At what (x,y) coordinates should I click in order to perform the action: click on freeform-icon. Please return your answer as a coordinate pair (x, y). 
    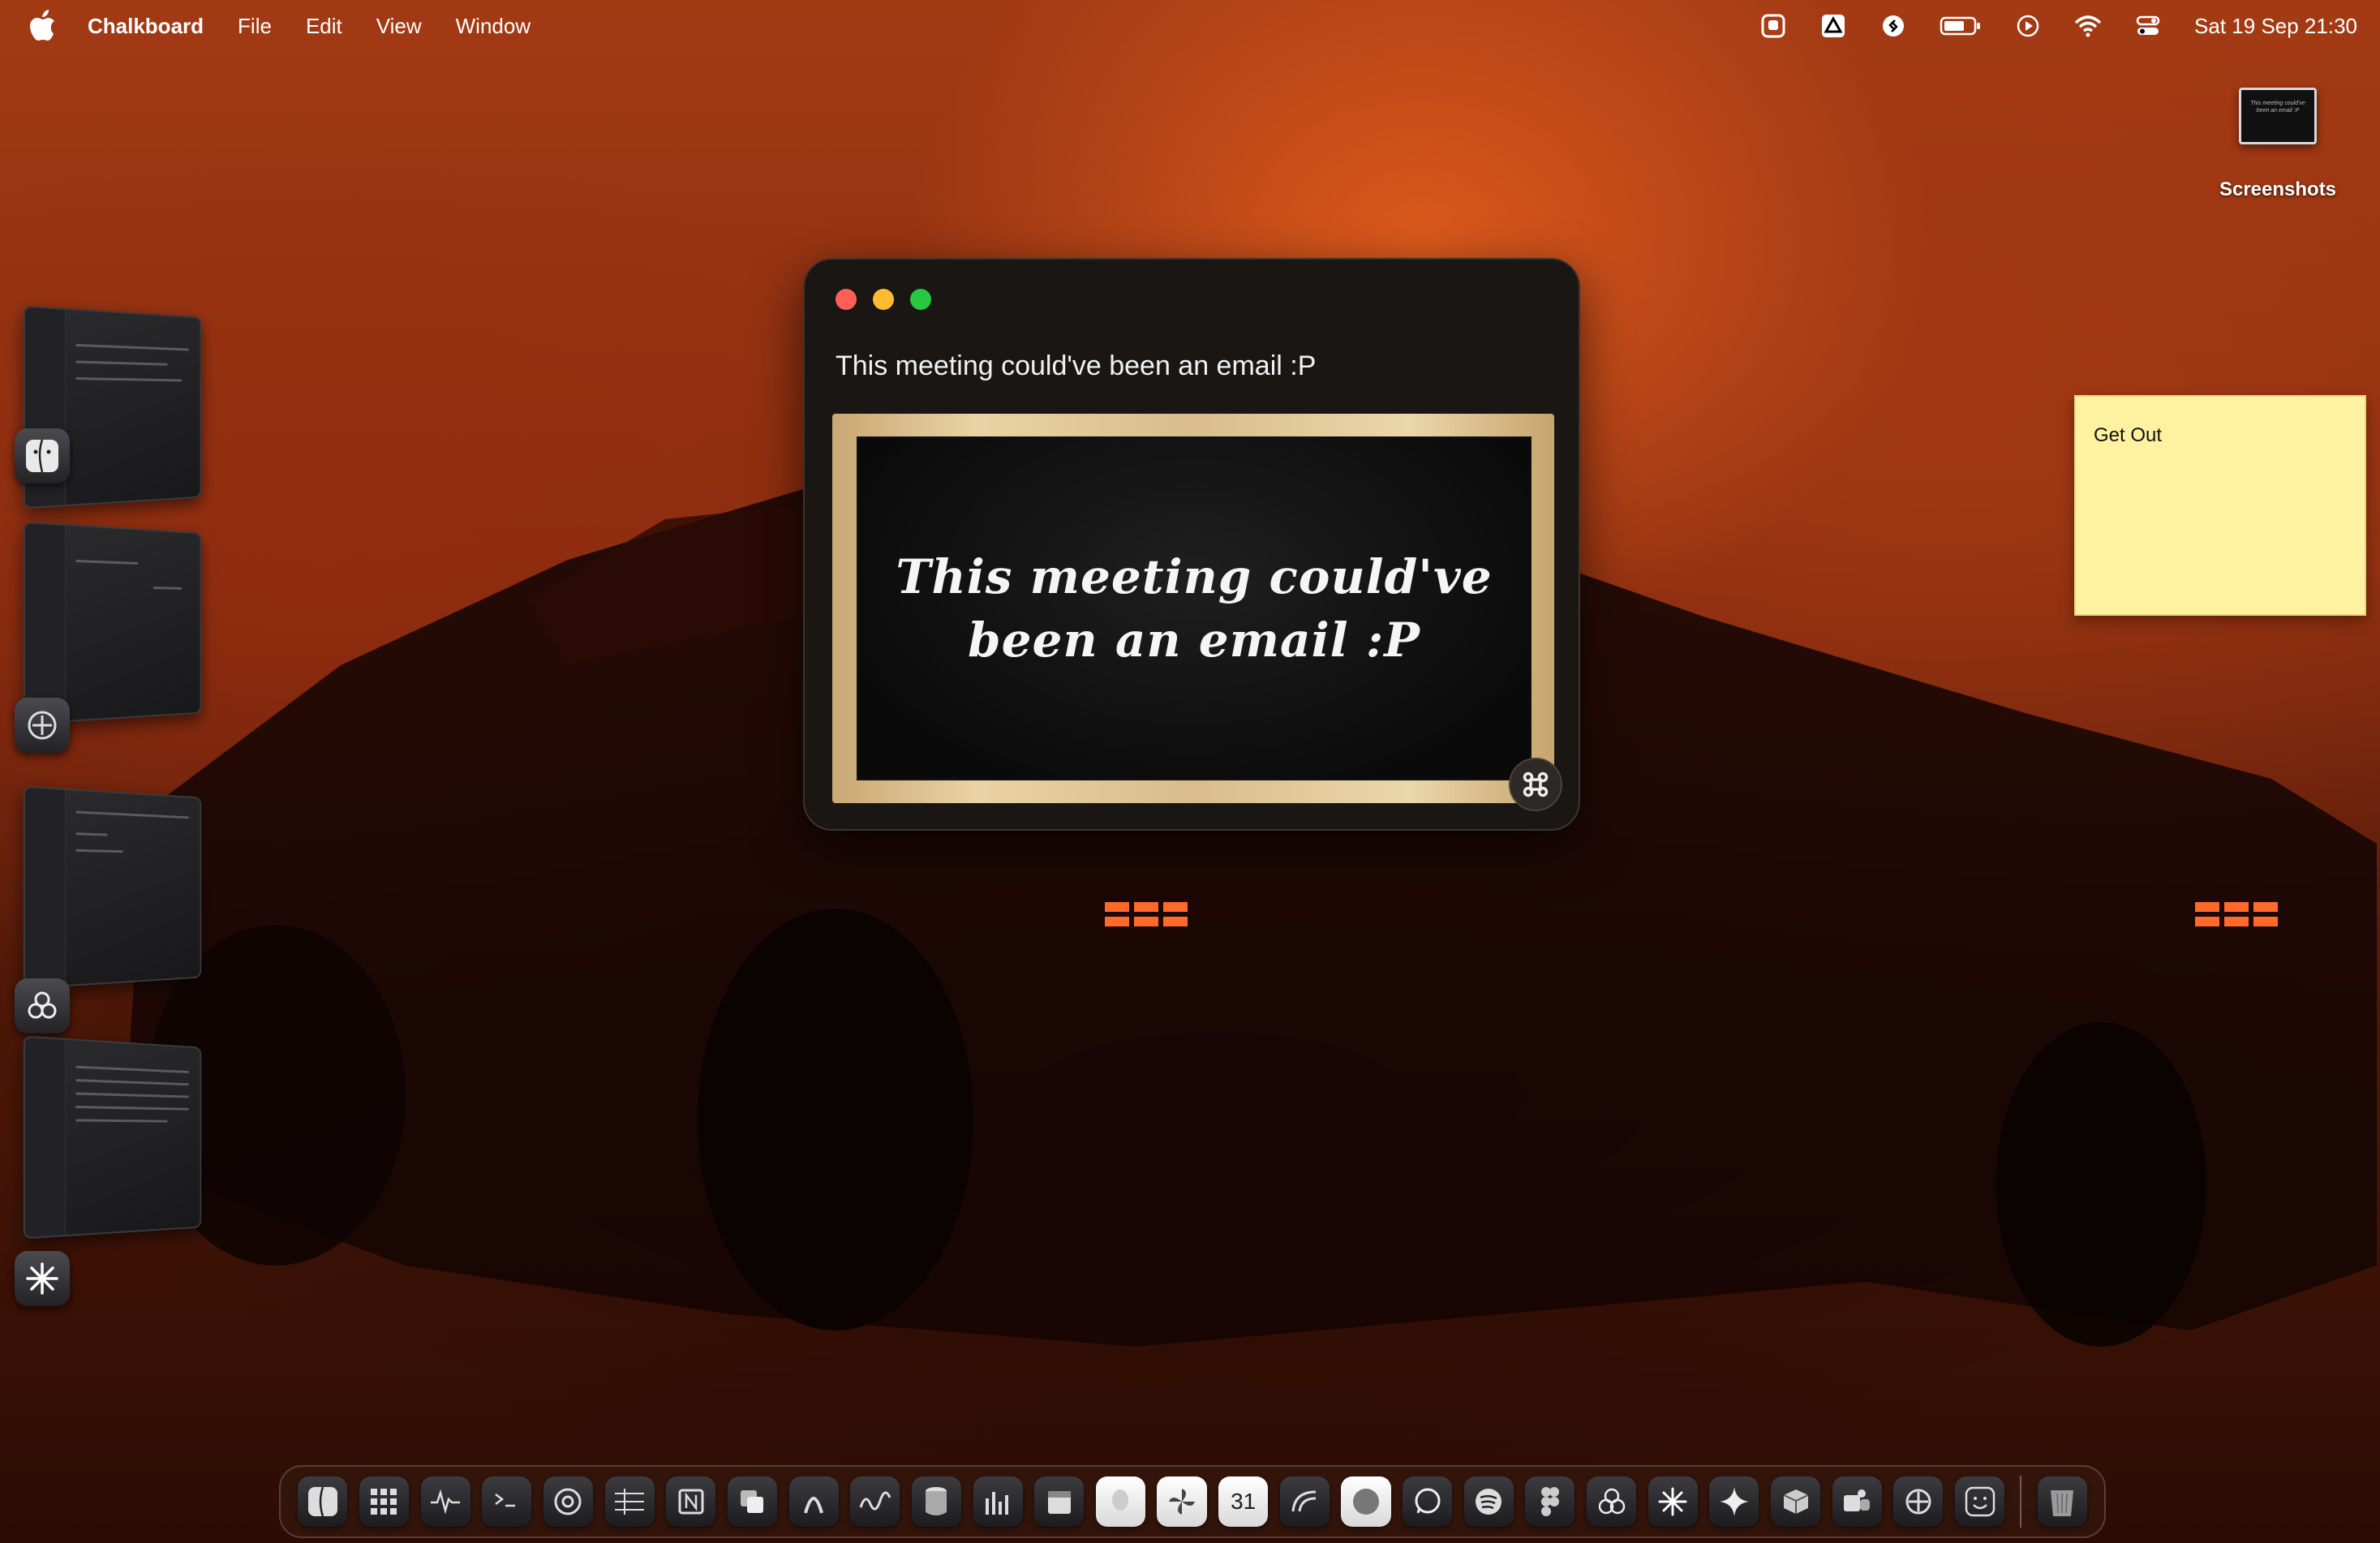
    Looking at the image, I should click on (875, 1501).